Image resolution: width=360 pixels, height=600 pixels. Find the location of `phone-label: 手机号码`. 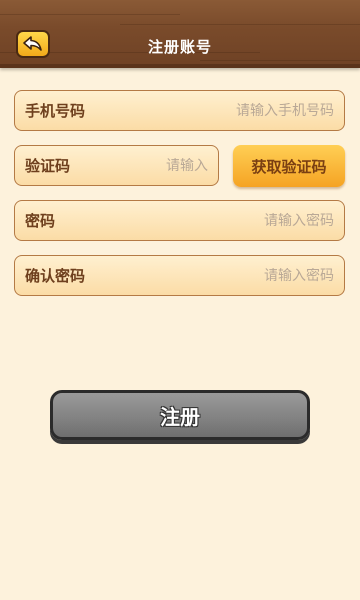

phone-label: 手机号码 is located at coordinates (55, 111).